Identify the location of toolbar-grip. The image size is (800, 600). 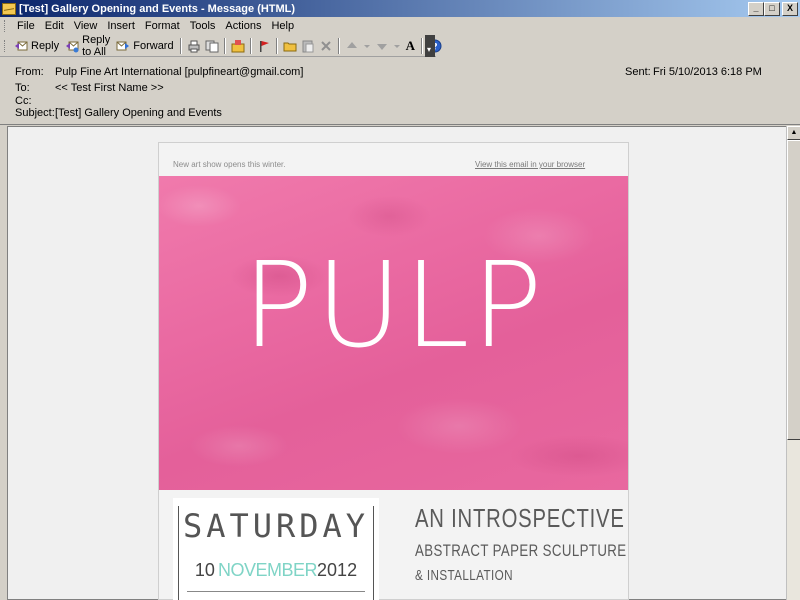
(4, 45).